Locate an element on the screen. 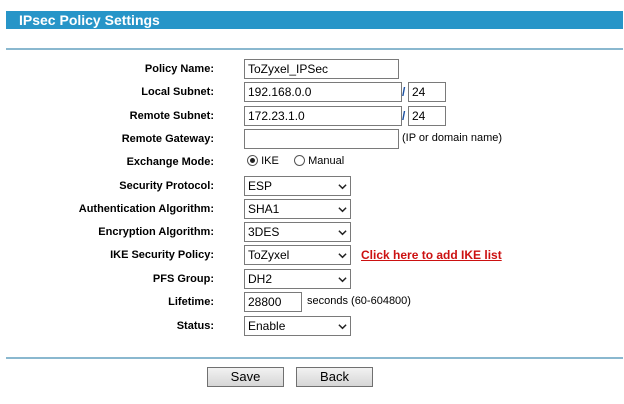 Image resolution: width=624 pixels, height=404 pixels. exchange-mode-label: Exchange Mode: is located at coordinates (170, 162).